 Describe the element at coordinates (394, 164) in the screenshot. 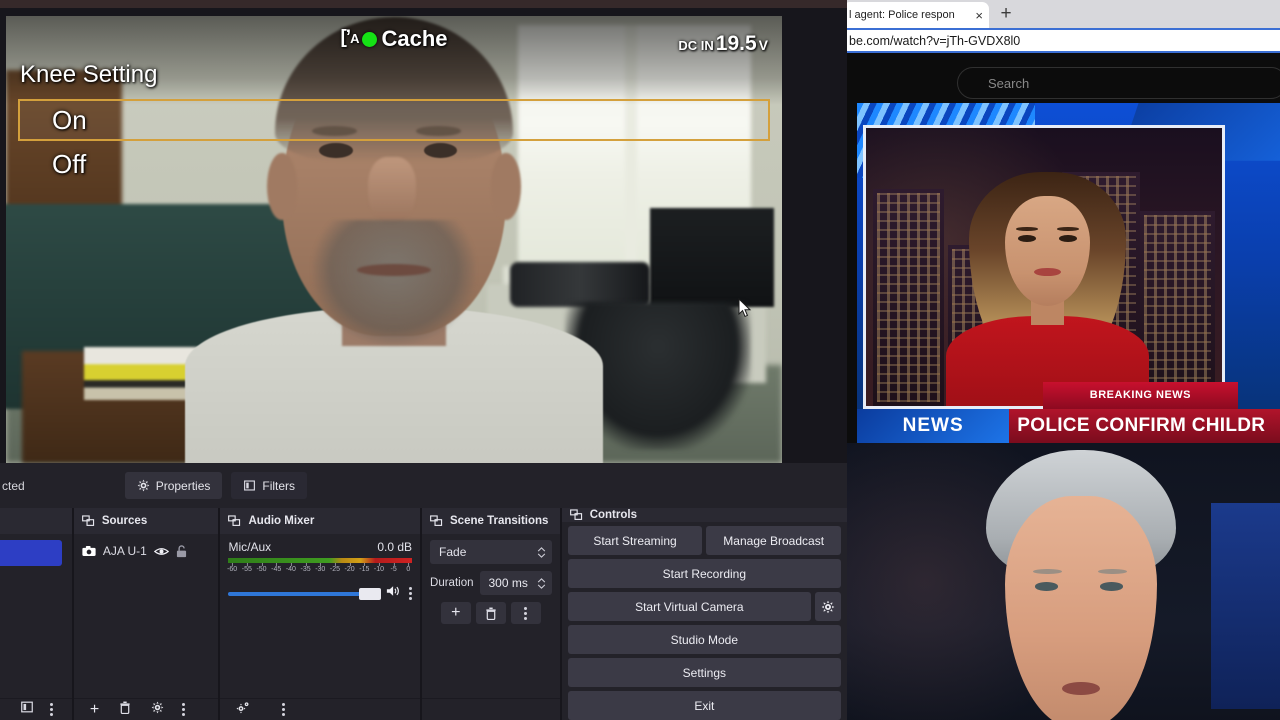

I see `camera-menu-item-off: Off` at that location.